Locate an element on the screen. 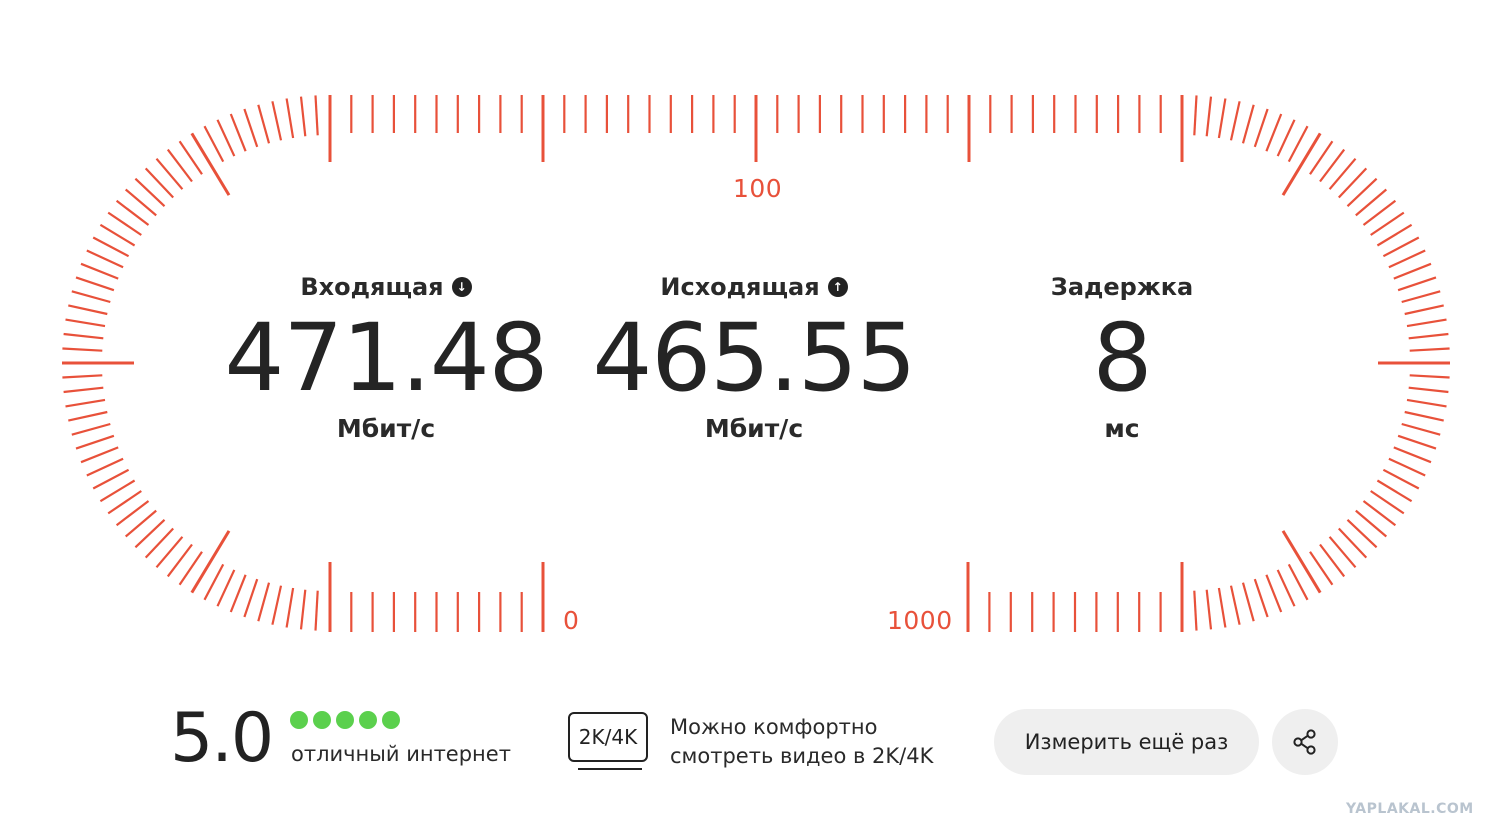 The height and width of the screenshot is (839, 1508). latency-value: 8 is located at coordinates (1122, 358).